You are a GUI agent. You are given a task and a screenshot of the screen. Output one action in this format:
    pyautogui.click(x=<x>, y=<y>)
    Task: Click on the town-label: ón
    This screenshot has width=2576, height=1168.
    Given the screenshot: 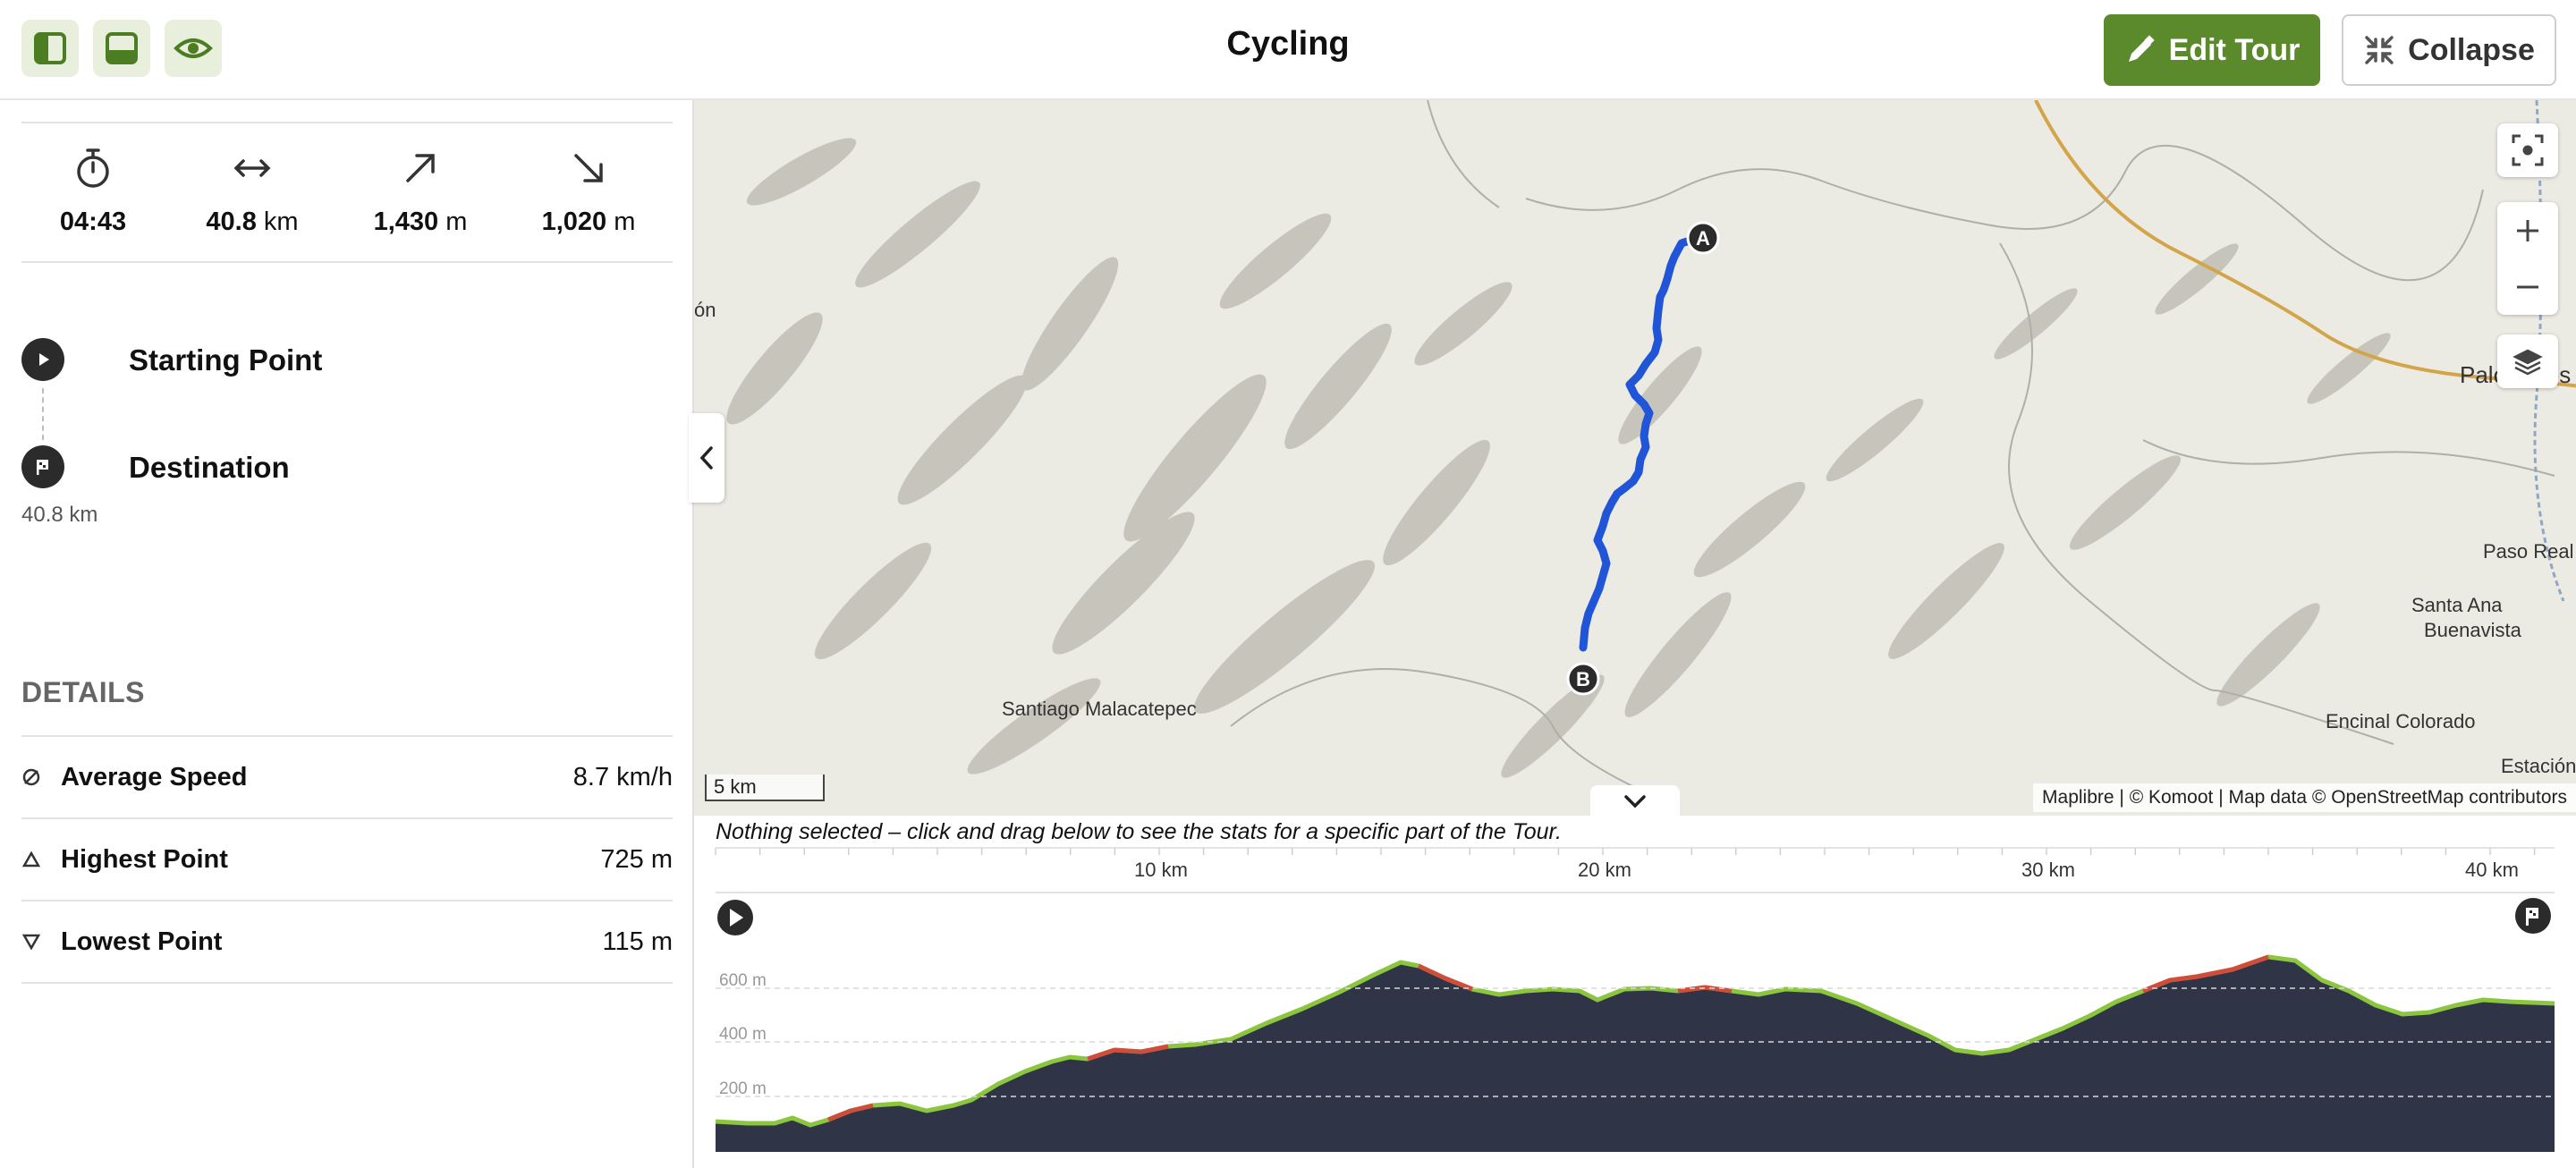 What is the action you would take?
    pyautogui.click(x=705, y=310)
    